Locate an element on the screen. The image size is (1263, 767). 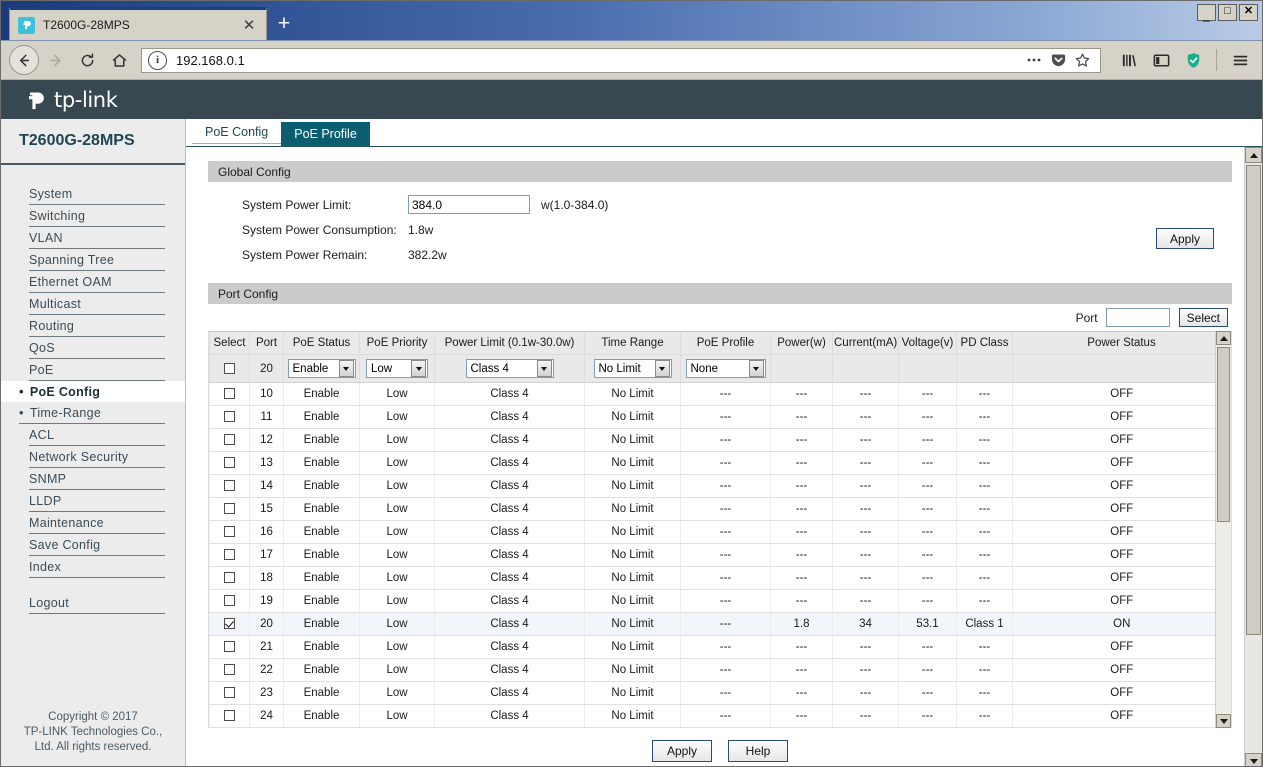
sidebar-item-acl: ACL is located at coordinates (97, 435).